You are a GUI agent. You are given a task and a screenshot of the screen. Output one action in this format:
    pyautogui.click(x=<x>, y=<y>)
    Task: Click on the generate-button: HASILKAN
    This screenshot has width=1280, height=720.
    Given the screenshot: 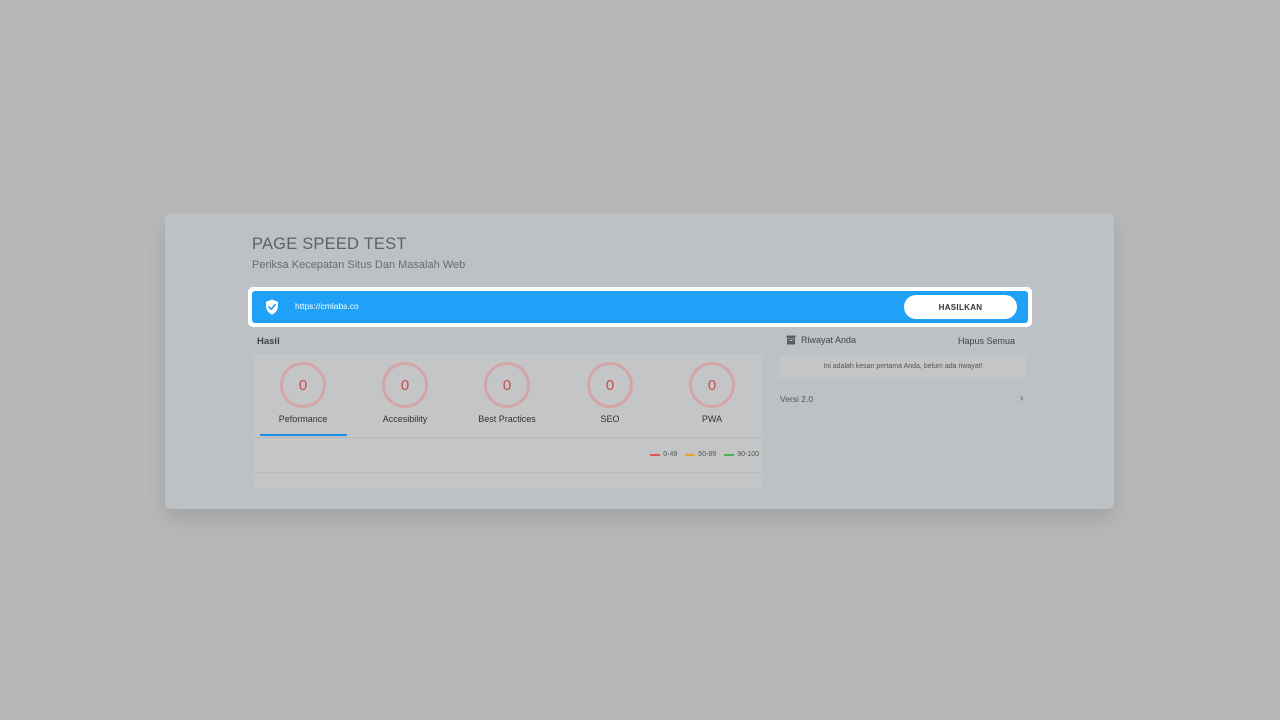 What is the action you would take?
    pyautogui.click(x=960, y=307)
    